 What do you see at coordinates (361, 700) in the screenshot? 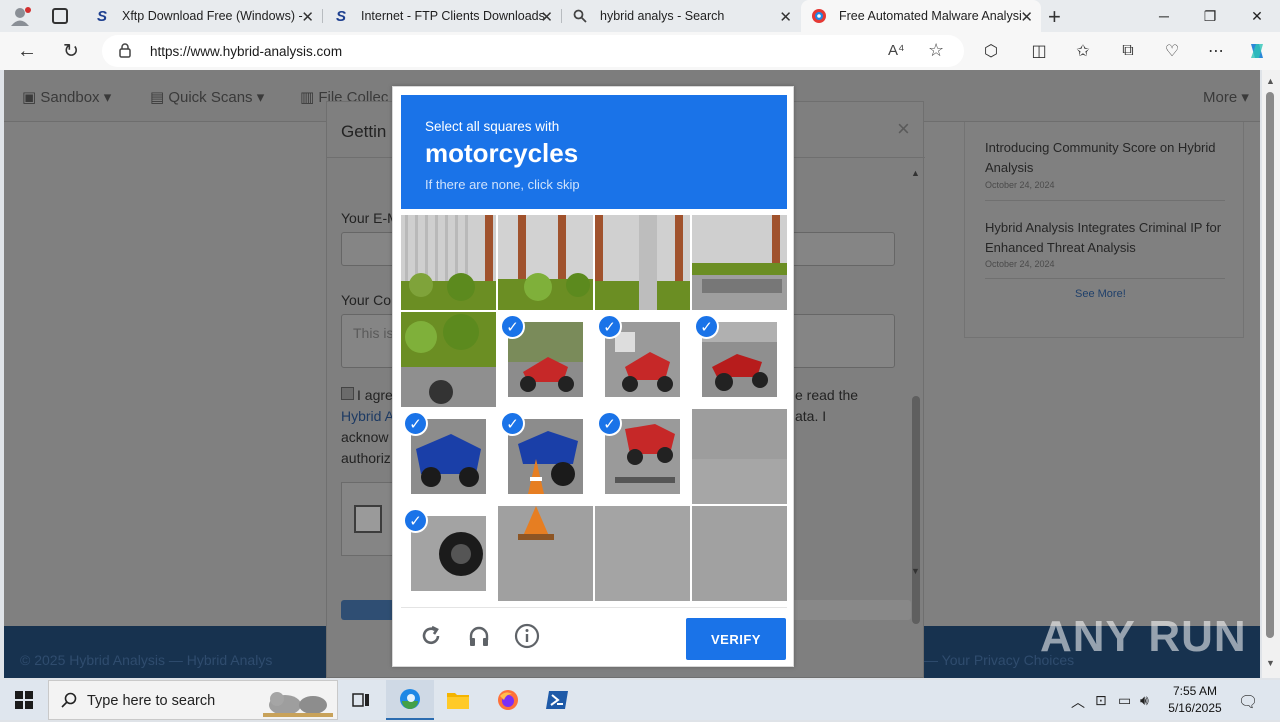
I see `task-view-icon` at bounding box center [361, 700].